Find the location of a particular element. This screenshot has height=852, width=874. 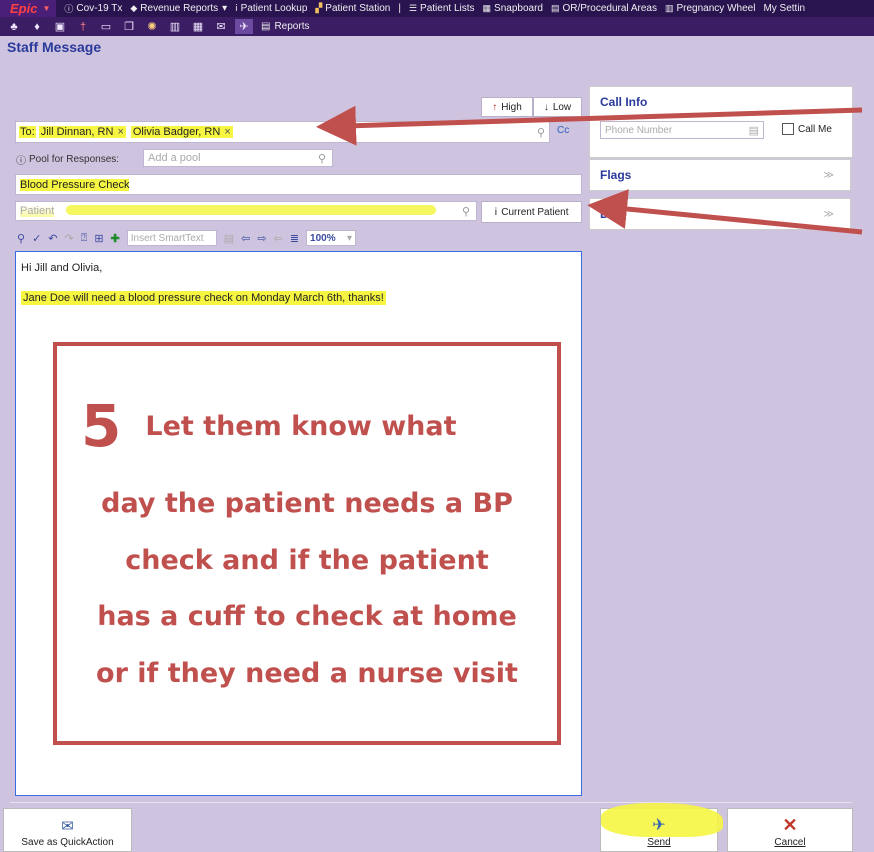

quickaction-icon: ✉ is located at coordinates (67, 826).